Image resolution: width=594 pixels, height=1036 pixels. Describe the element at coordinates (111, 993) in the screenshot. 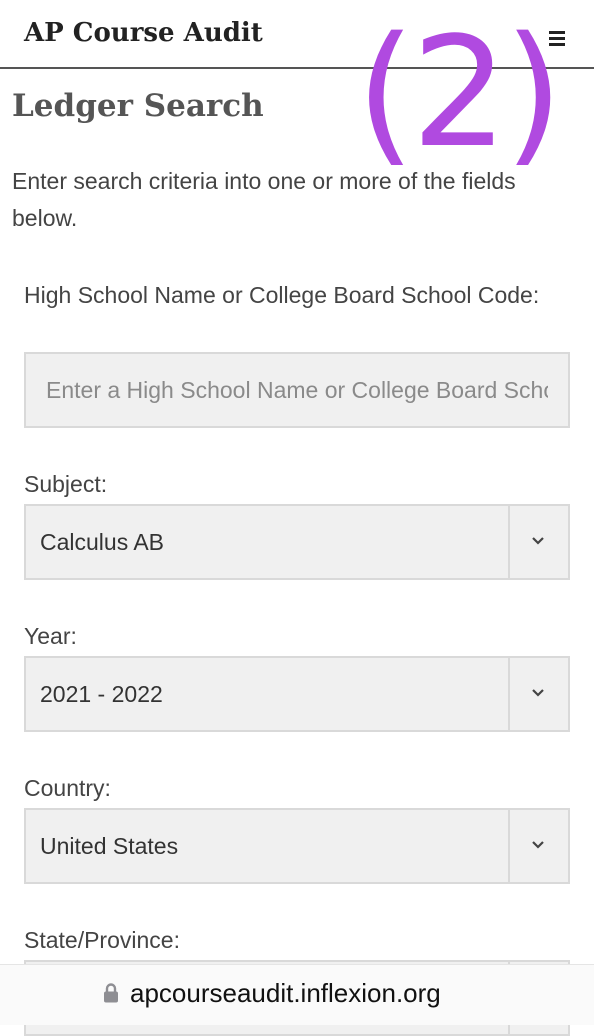

I see `lock-icon` at that location.